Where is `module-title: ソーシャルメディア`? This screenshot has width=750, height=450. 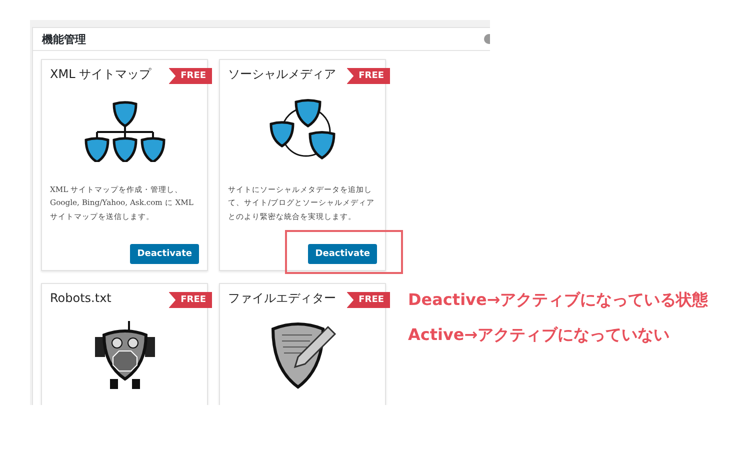
module-title: ソーシャルメディア is located at coordinates (282, 74).